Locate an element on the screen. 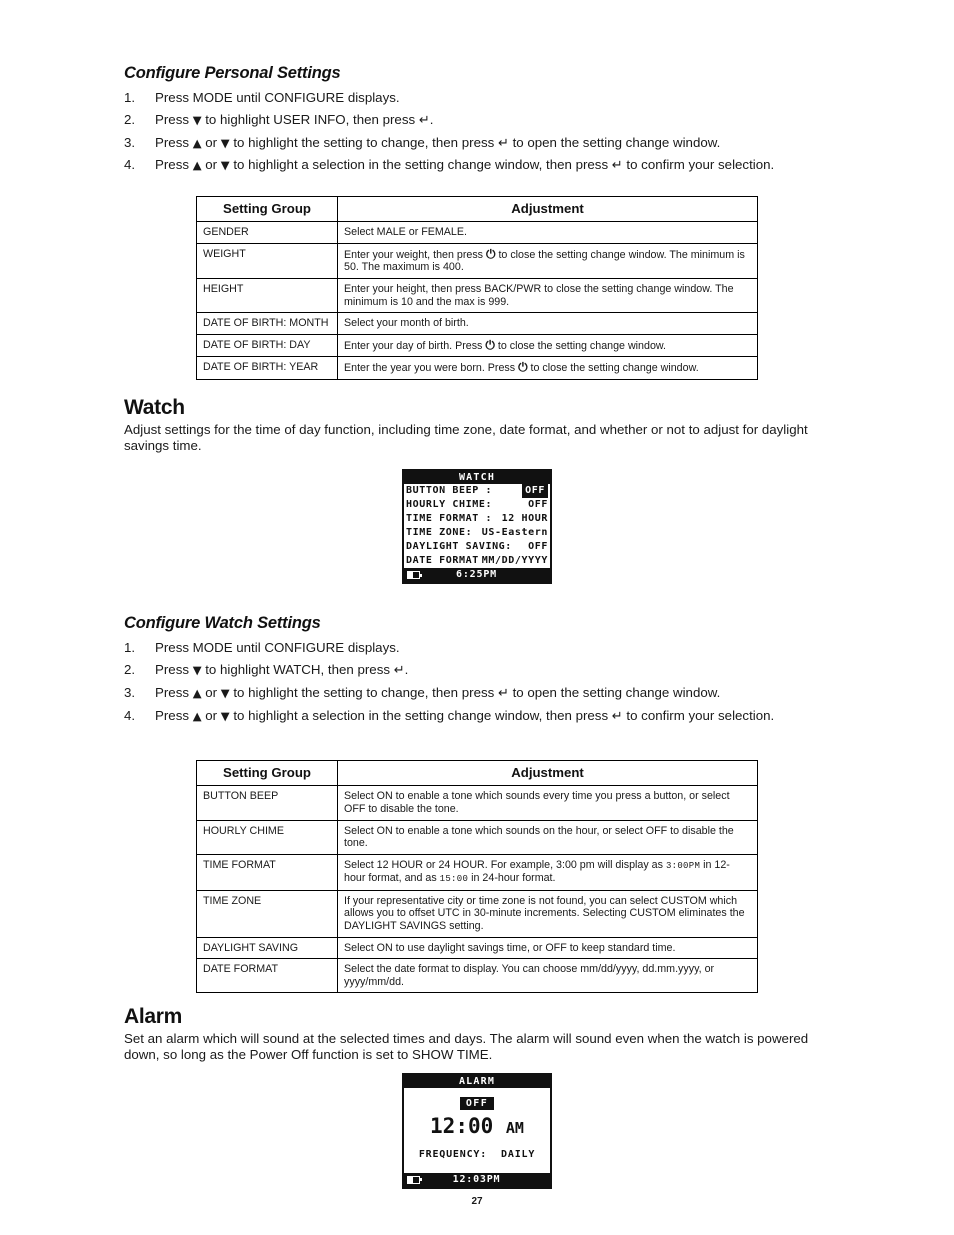  setting-group-cell: DATE OF BIRTH: MONTH is located at coordinates (267, 323).